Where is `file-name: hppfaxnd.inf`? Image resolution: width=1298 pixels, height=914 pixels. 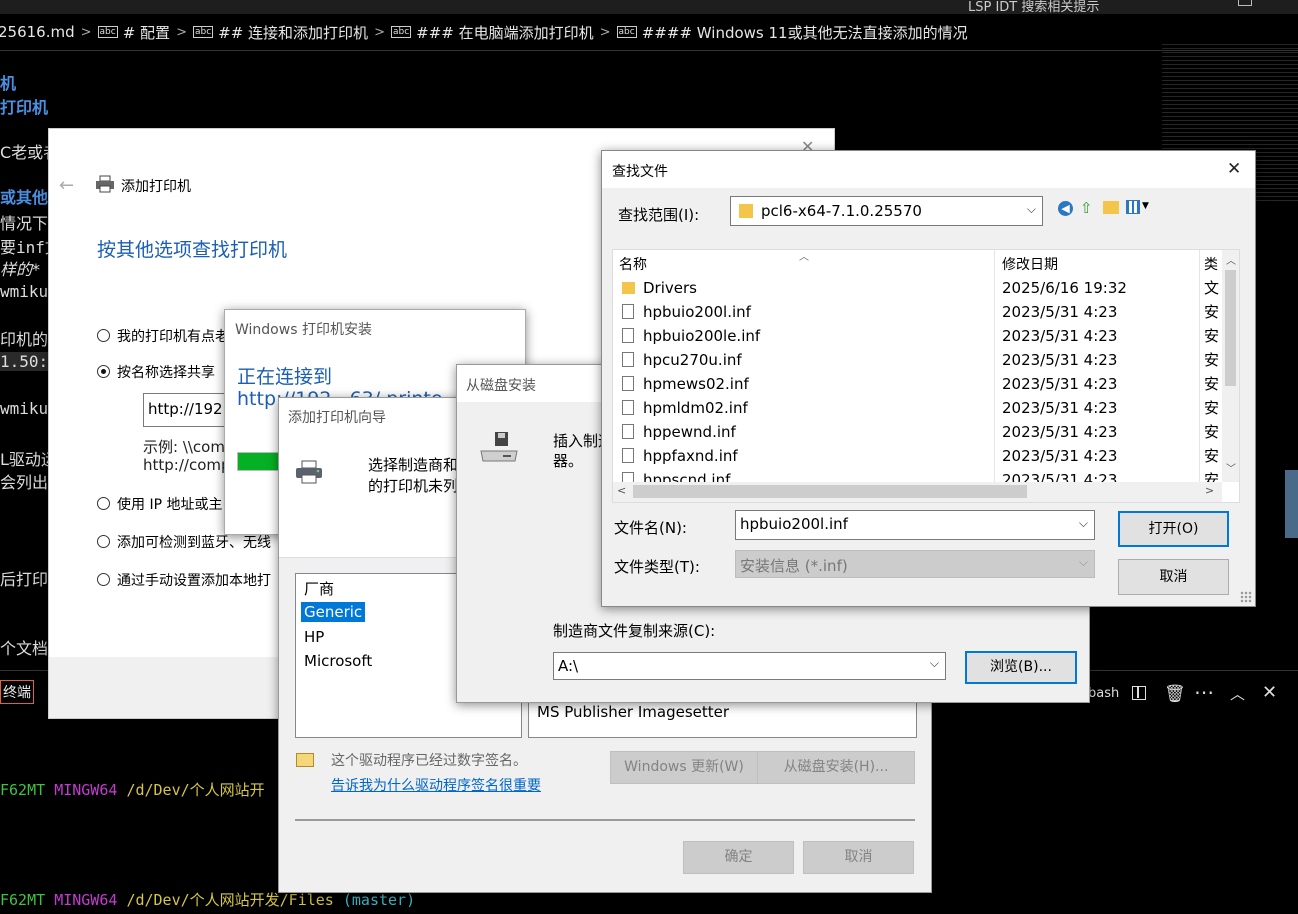
file-name: hppfaxnd.inf is located at coordinates (690, 456).